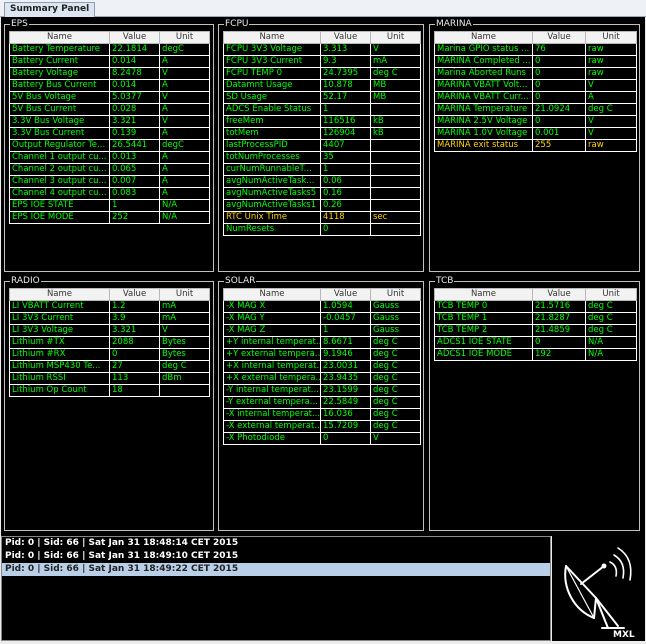 This screenshot has width=646, height=644. I want to click on table-row: +Y external tempera... 9.1946 deg C, so click(322, 354).